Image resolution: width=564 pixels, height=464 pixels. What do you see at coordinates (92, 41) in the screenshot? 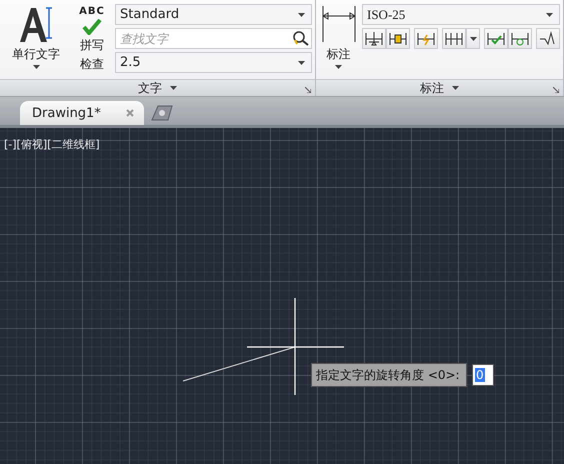
I see `spell-check-button: ABC 拼写 检查` at bounding box center [92, 41].